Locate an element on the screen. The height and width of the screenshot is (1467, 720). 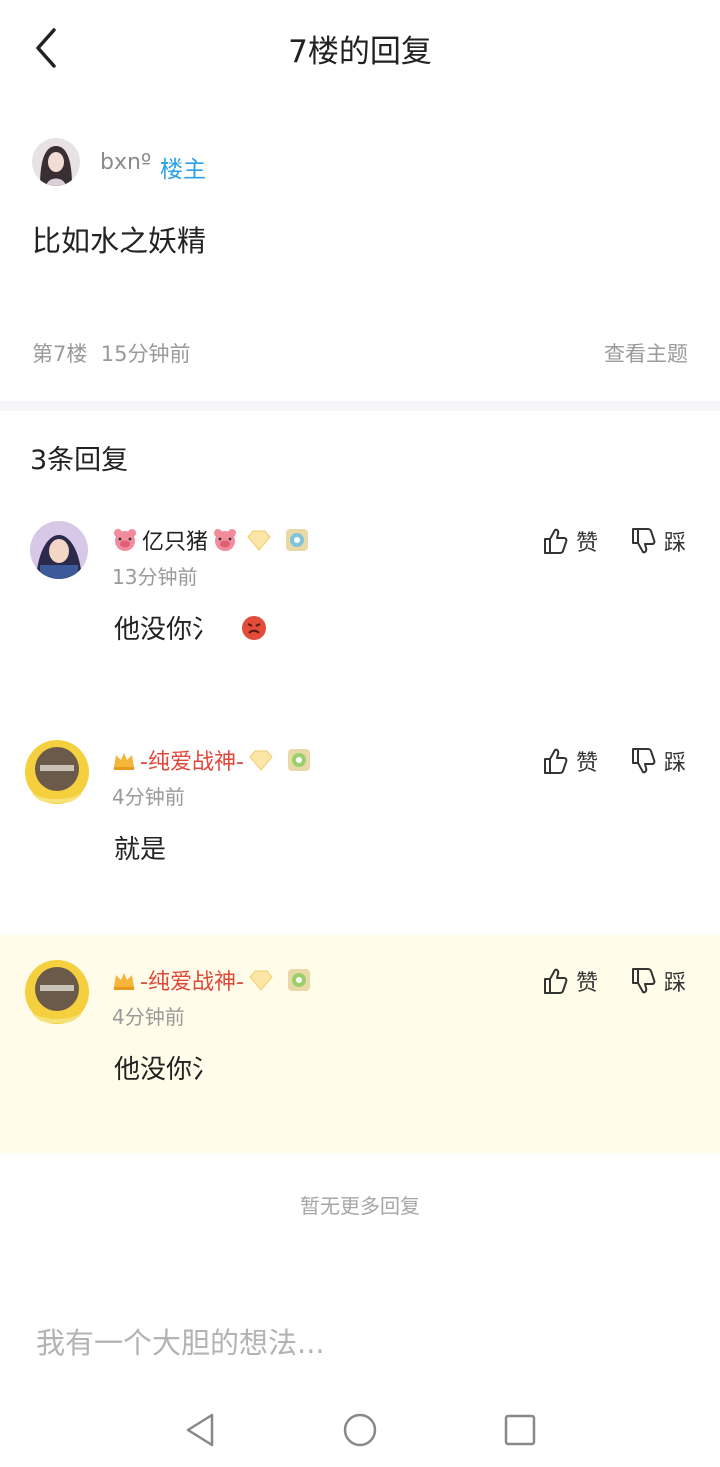
square-recents-icon is located at coordinates (520, 1430).